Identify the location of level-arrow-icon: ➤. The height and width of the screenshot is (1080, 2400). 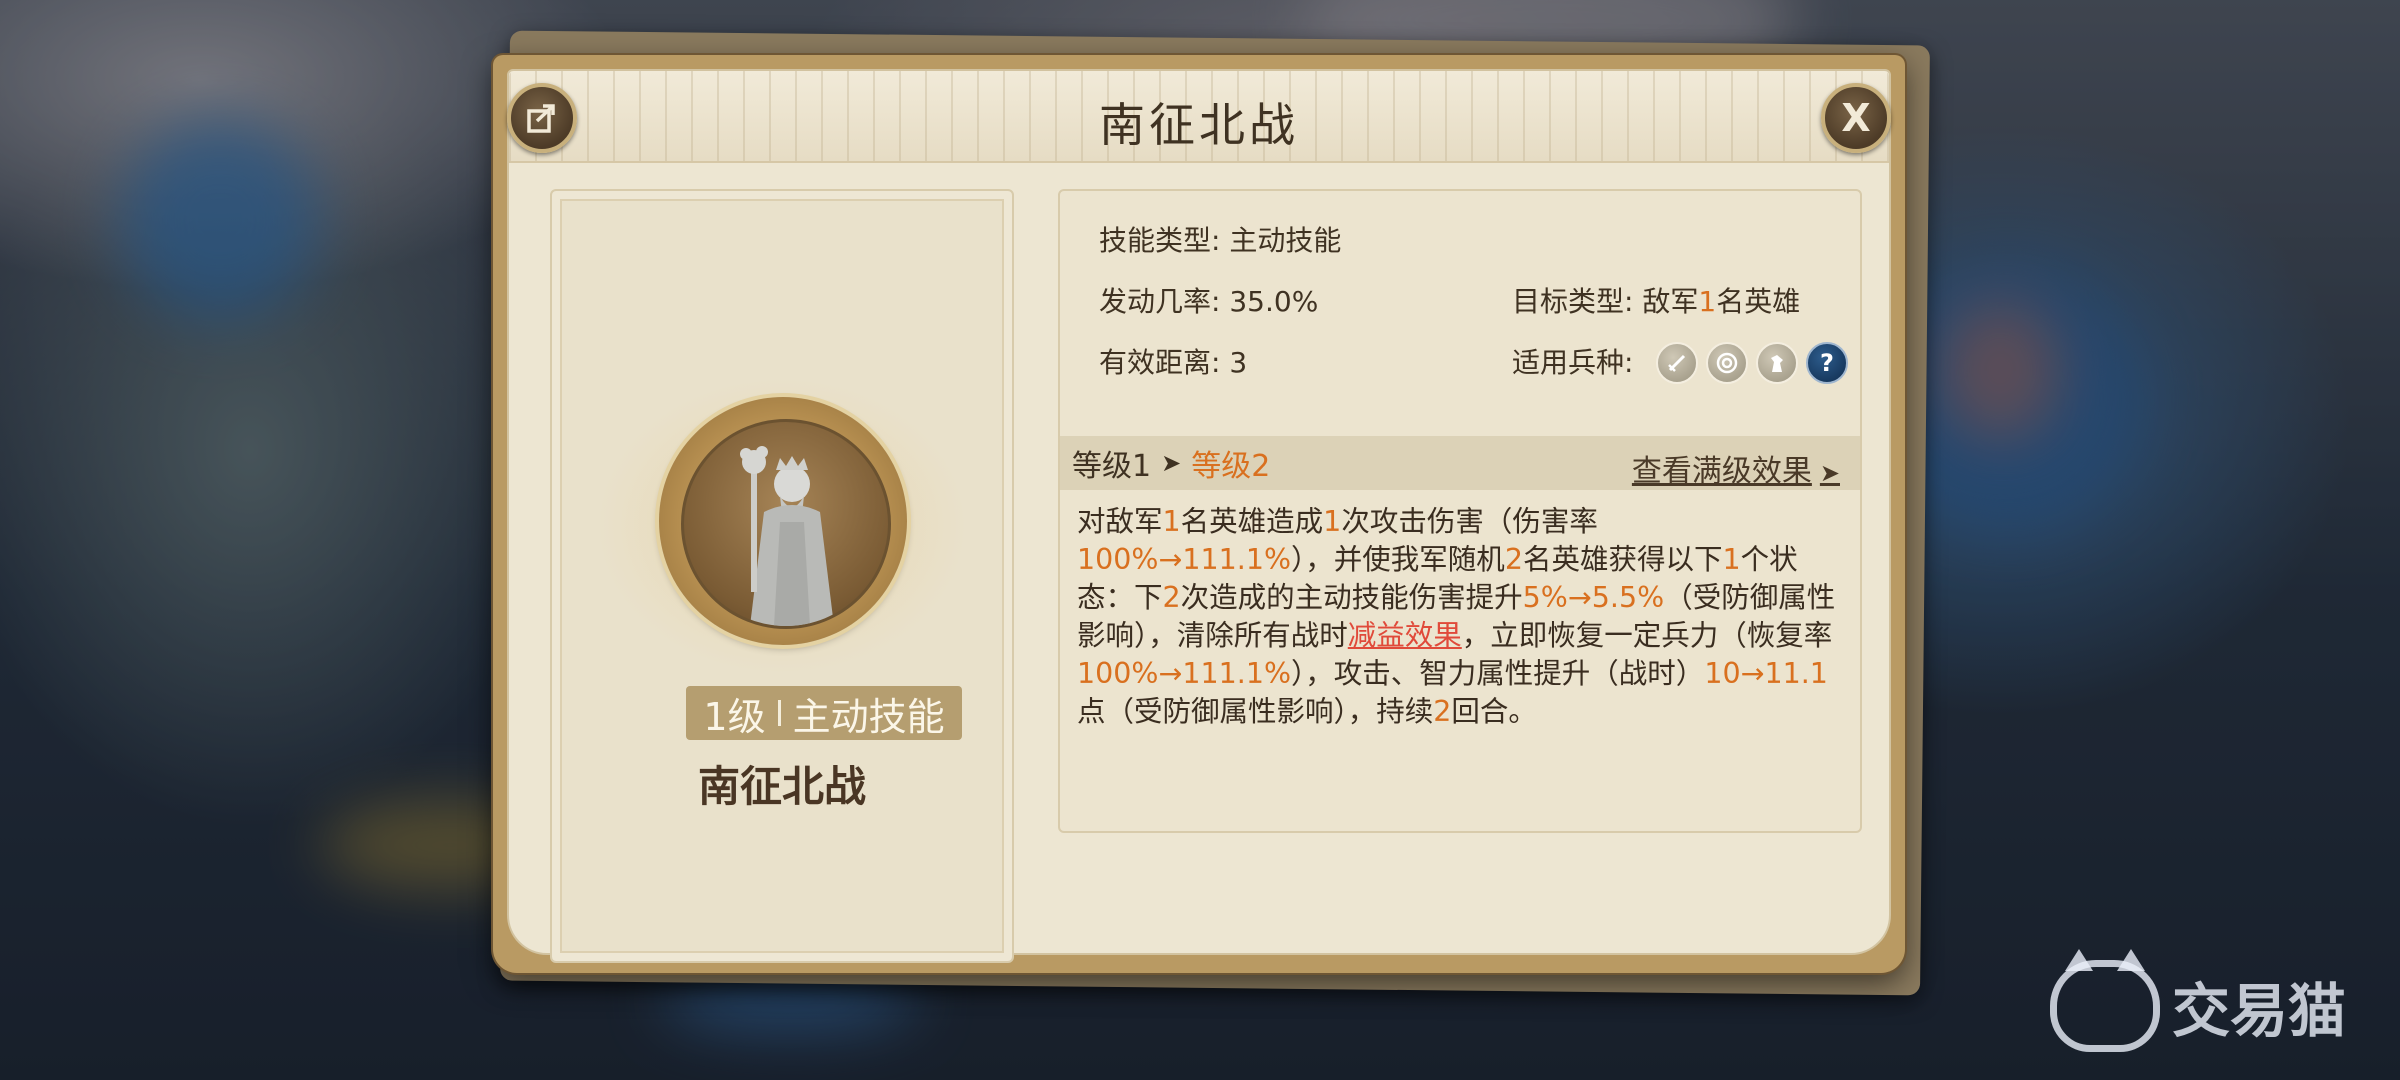
(1171, 463).